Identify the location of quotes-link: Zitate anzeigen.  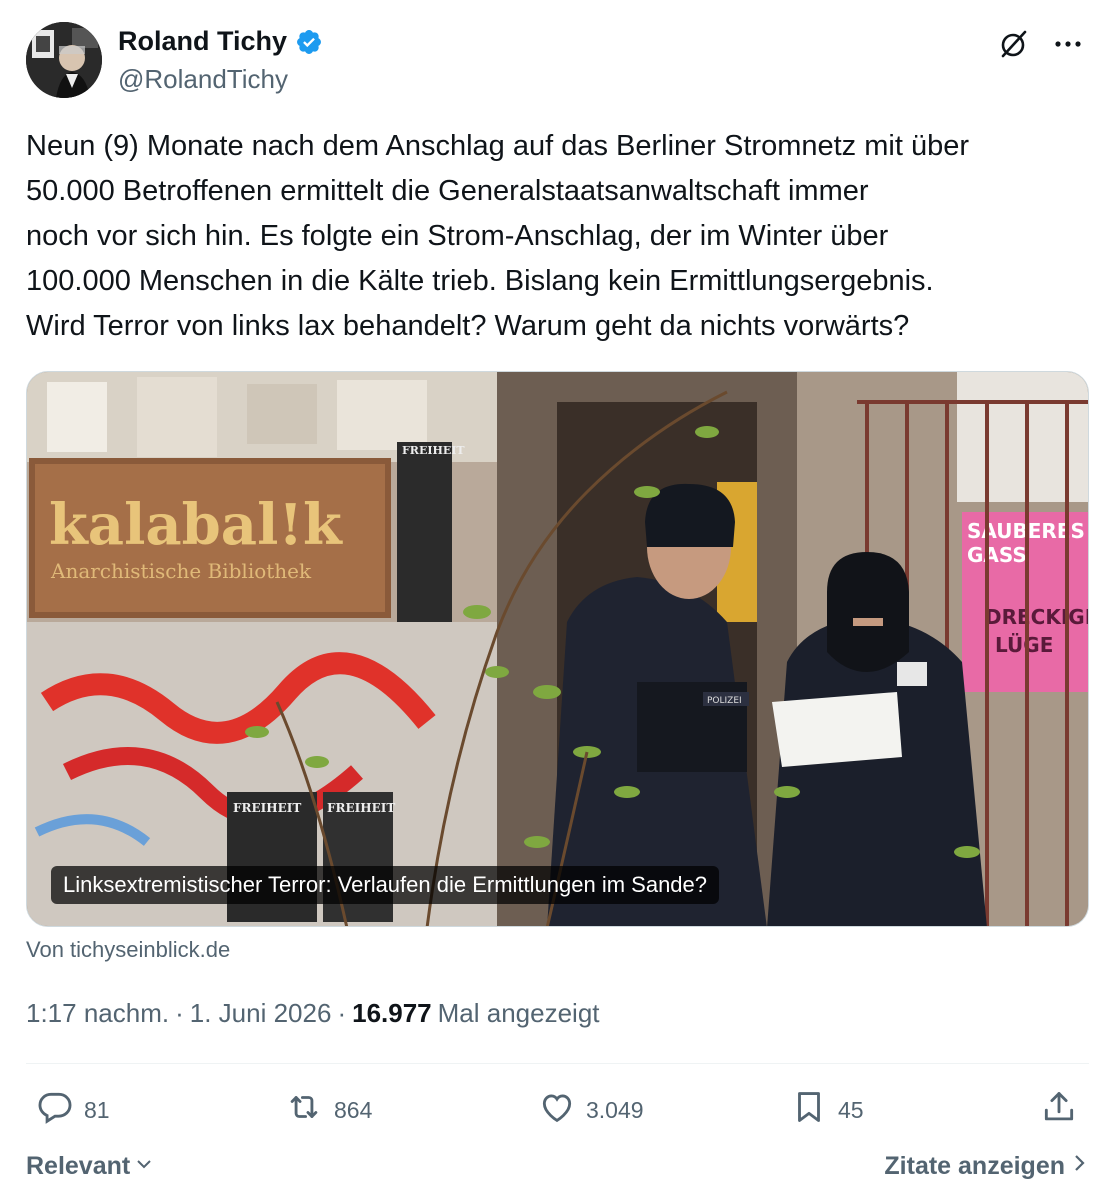
(986, 1166).